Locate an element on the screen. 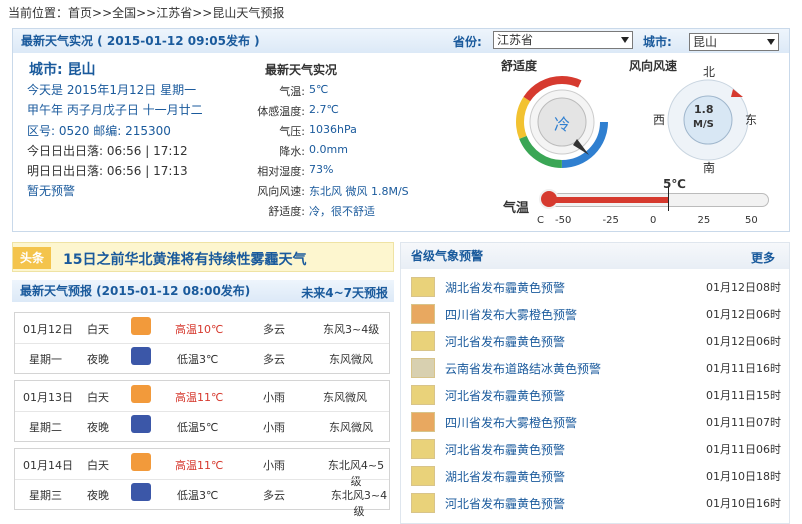 Image resolution: width=802 pixels, height=524 pixels. no-warning: 暂无预警 is located at coordinates (51, 190).